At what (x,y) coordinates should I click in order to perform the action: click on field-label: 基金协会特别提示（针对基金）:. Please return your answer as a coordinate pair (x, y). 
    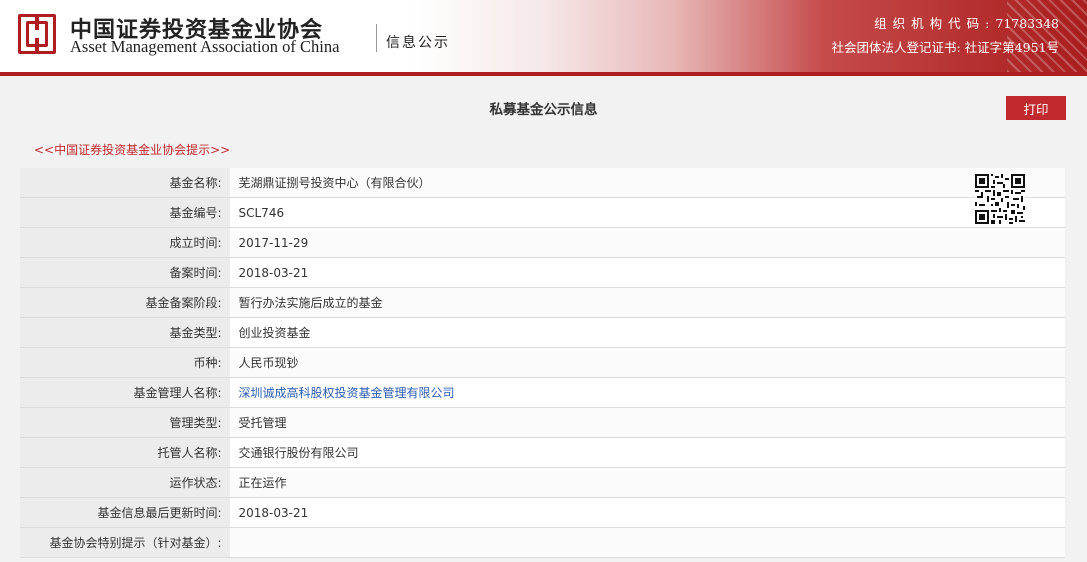
    Looking at the image, I should click on (125, 542).